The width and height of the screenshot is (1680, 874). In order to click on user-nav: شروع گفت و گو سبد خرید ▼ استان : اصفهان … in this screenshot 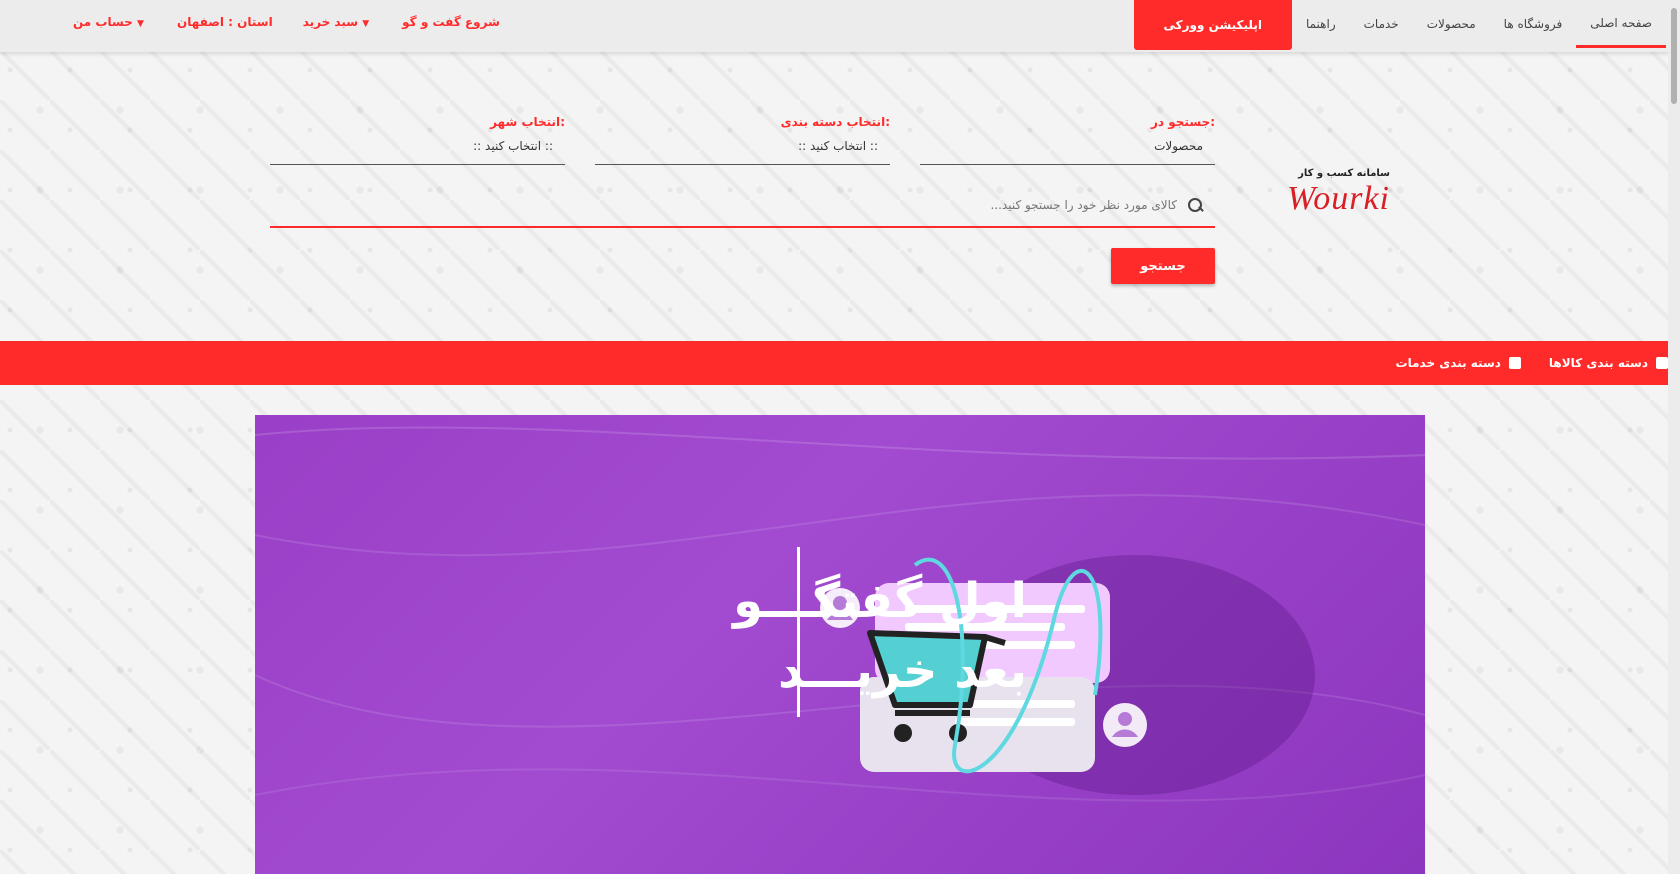, I will do `click(286, 22)`.